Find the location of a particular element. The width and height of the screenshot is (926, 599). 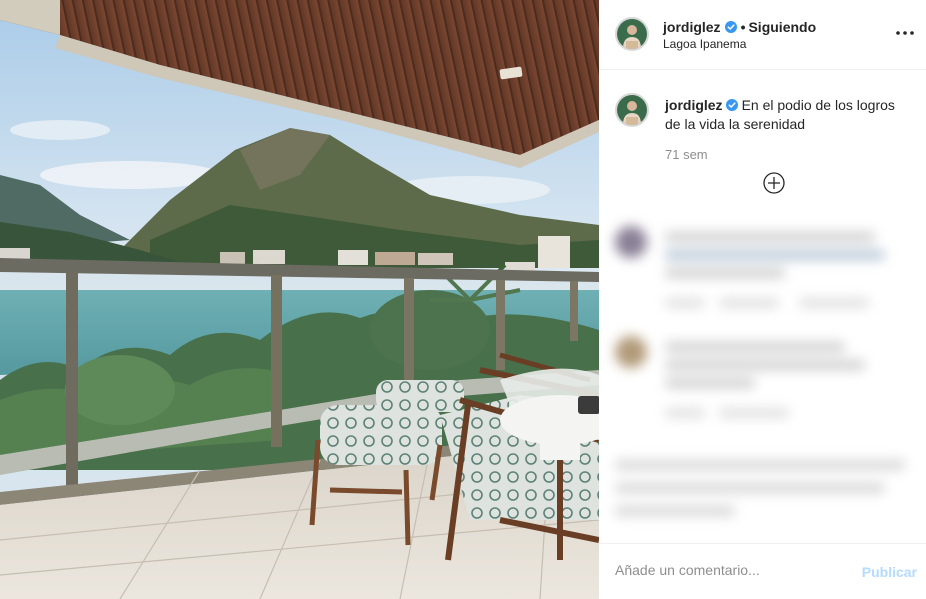

caption-avatar is located at coordinates (632, 110).